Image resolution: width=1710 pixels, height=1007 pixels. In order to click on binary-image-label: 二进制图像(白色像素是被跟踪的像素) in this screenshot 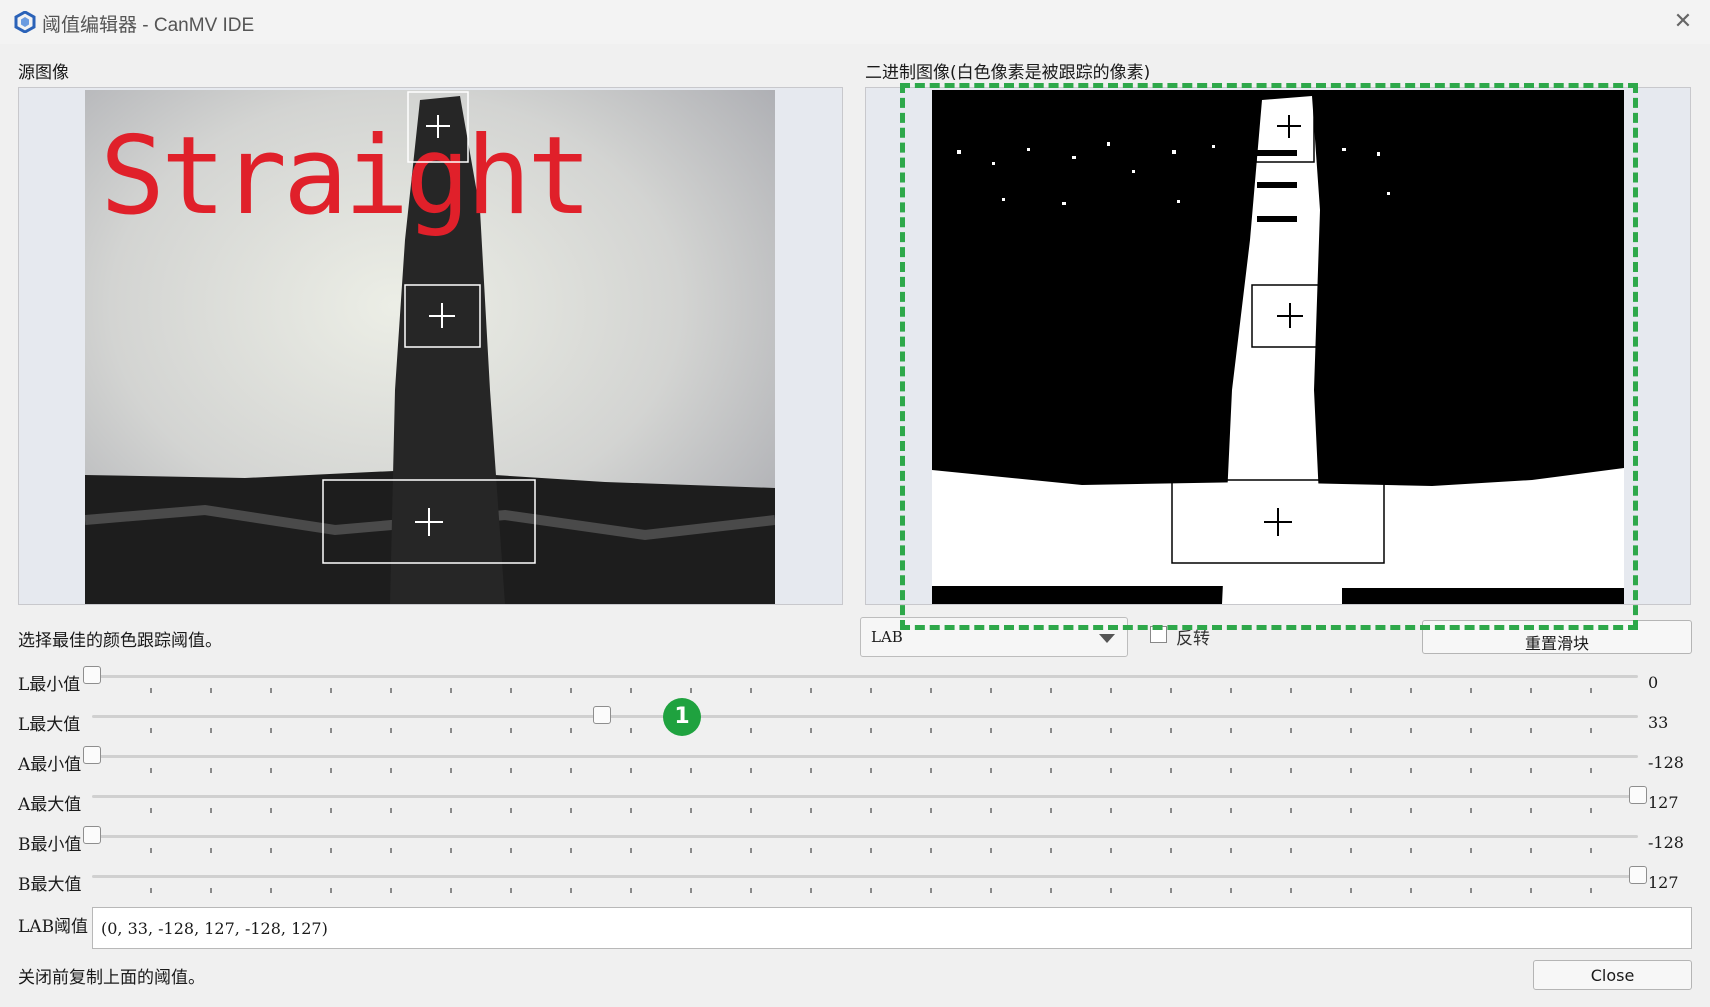, I will do `click(1008, 73)`.